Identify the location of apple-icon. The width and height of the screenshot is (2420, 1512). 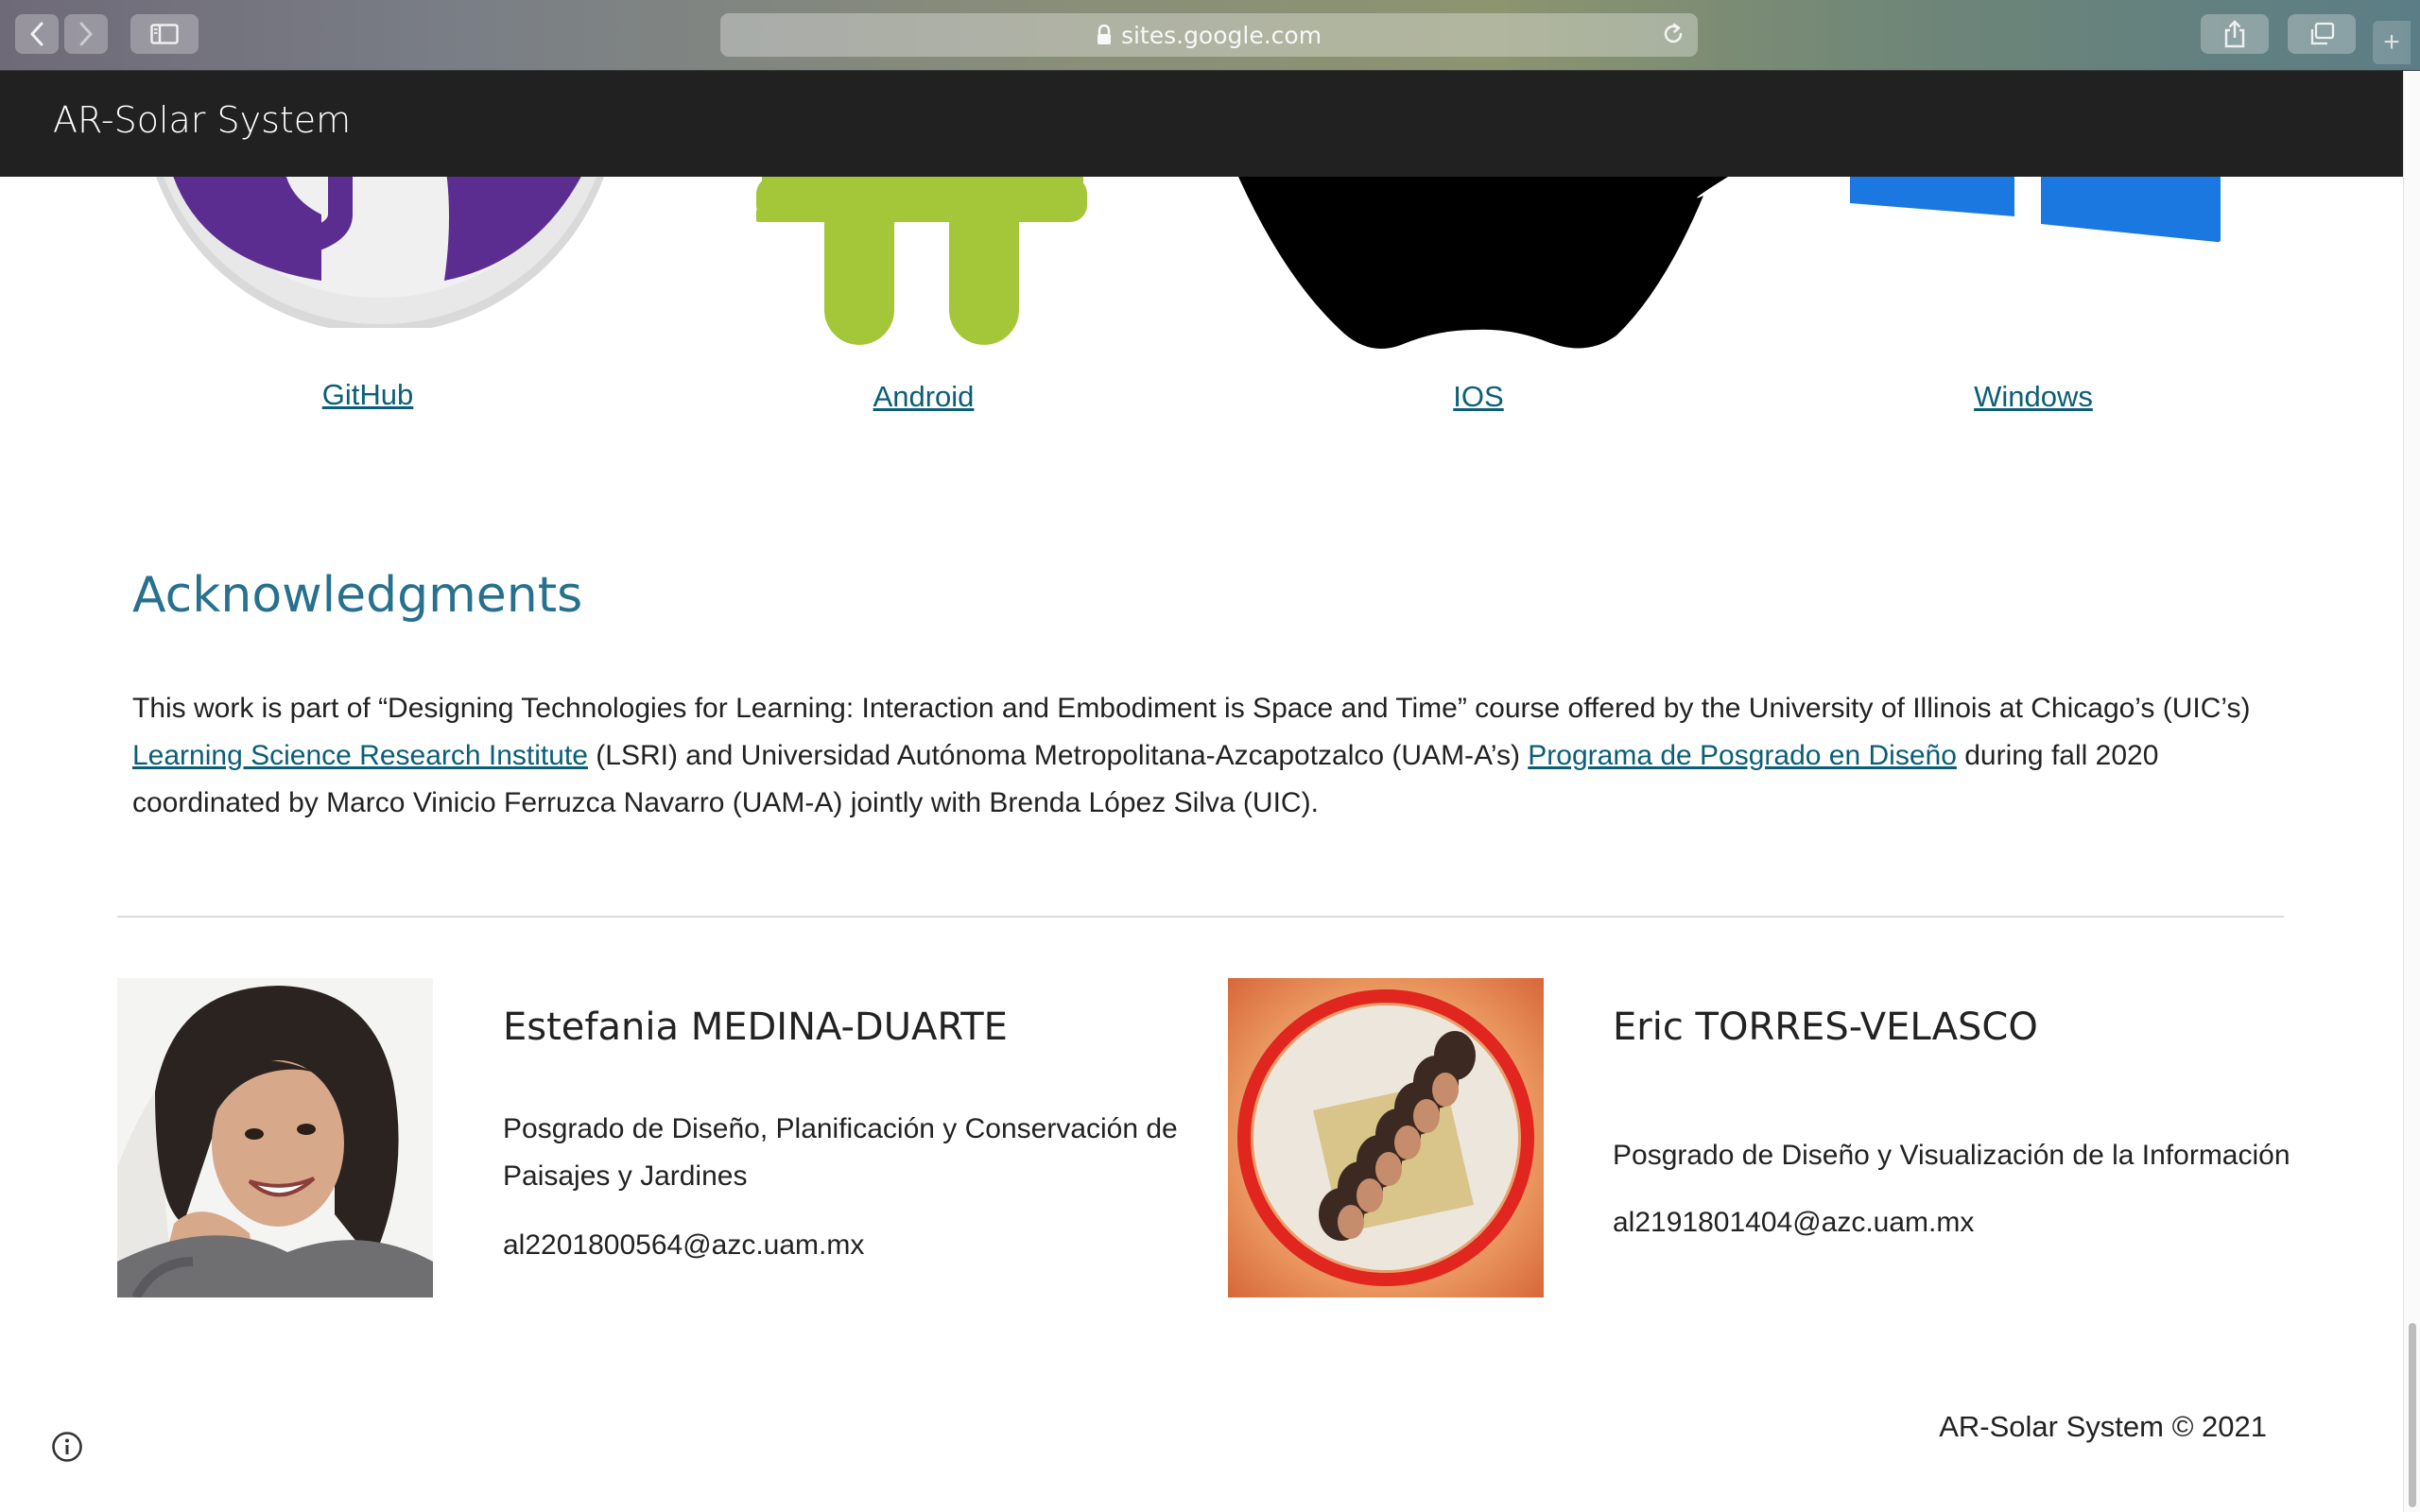
(1483, 263).